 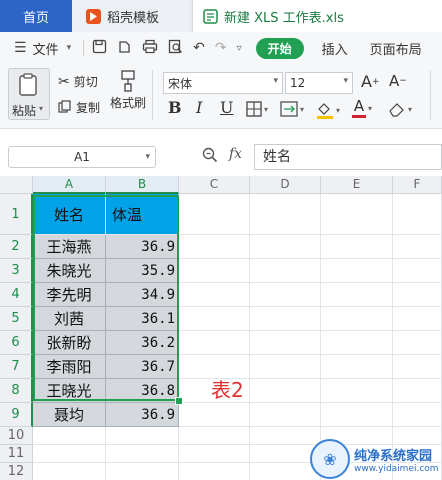 What do you see at coordinates (142, 271) in the screenshot?
I see `cell-b3: 35.9` at bounding box center [142, 271].